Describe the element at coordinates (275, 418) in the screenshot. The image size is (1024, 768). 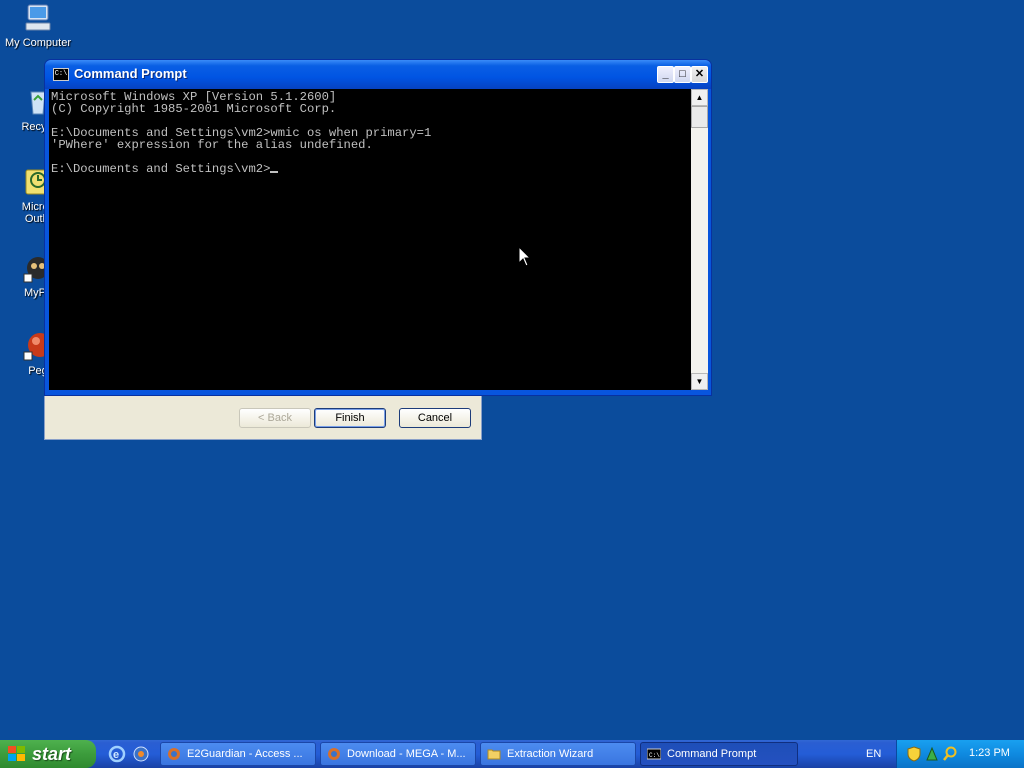
I see `back-button: < Back` at that location.